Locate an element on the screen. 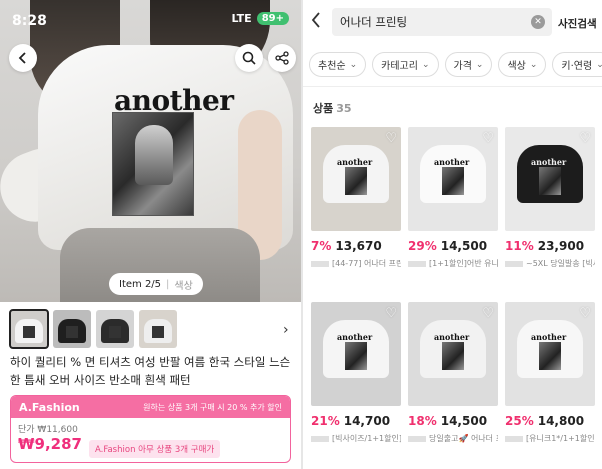 The width and height of the screenshot is (602, 469). filter-chip-label: 키·연령 is located at coordinates (577, 66).